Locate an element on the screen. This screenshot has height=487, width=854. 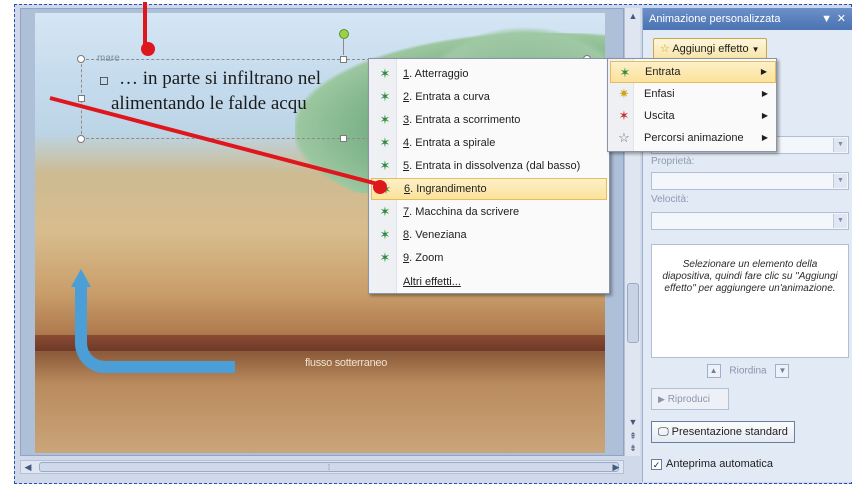
play-label: Riproduci is located at coordinates (688, 399).